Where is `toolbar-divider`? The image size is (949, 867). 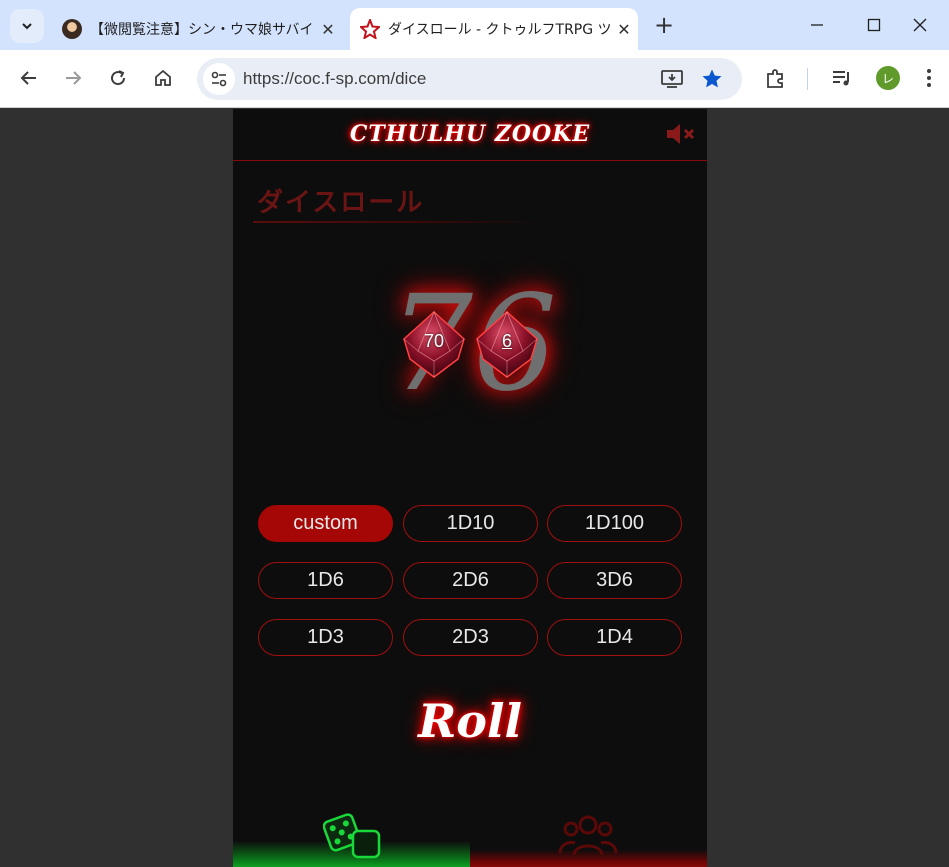 toolbar-divider is located at coordinates (807, 79).